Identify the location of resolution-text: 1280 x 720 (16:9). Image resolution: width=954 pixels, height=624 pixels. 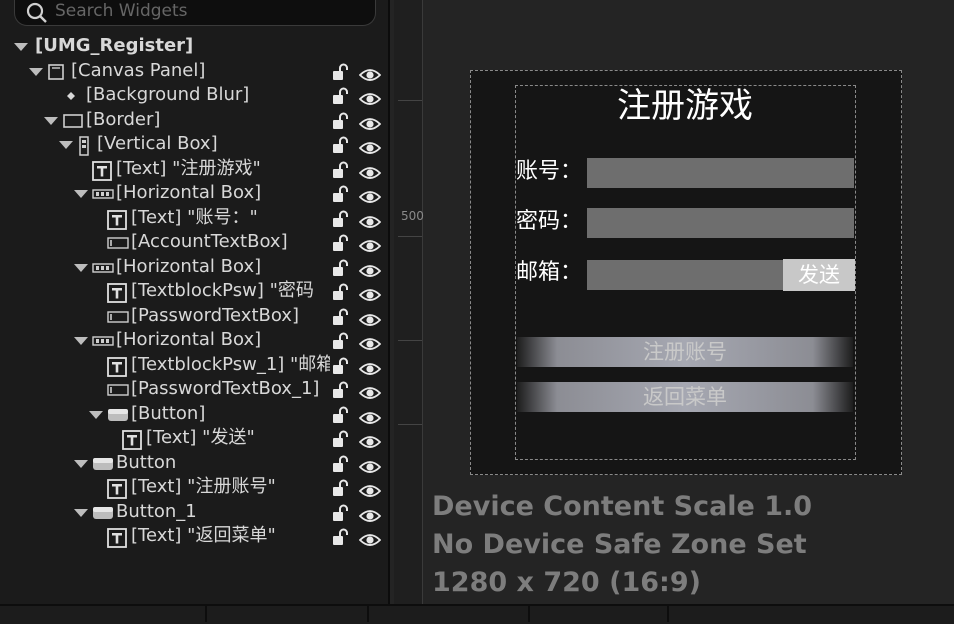
(566, 582).